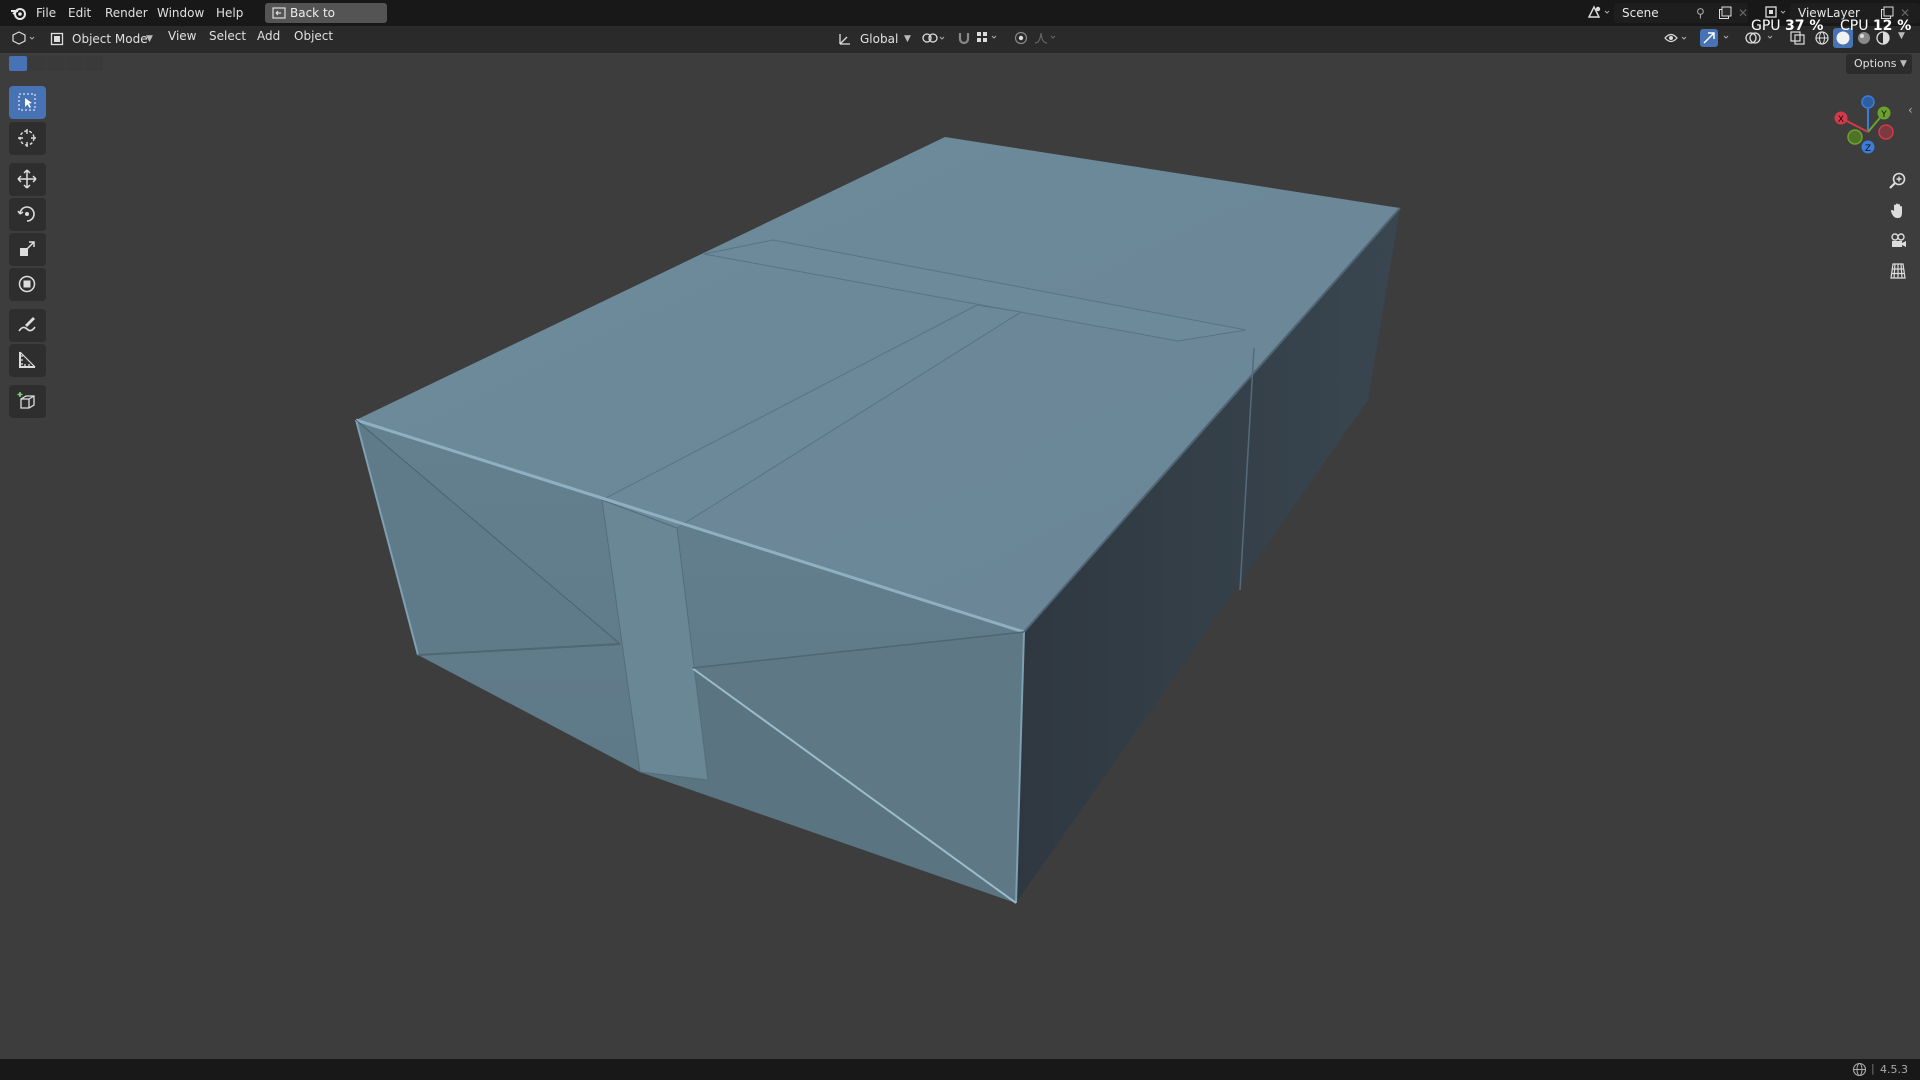  I want to click on options-label: Options, so click(1875, 63).